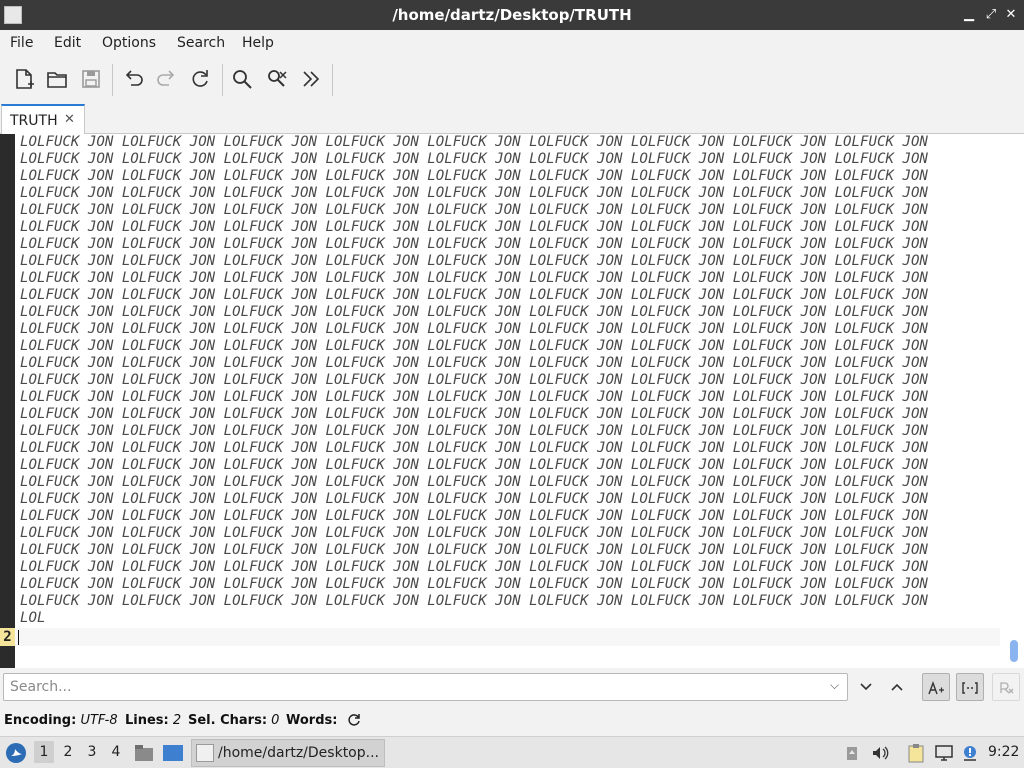 Image resolution: width=1024 pixels, height=769 pixels. I want to click on whole-word-toggle, so click(970, 687).